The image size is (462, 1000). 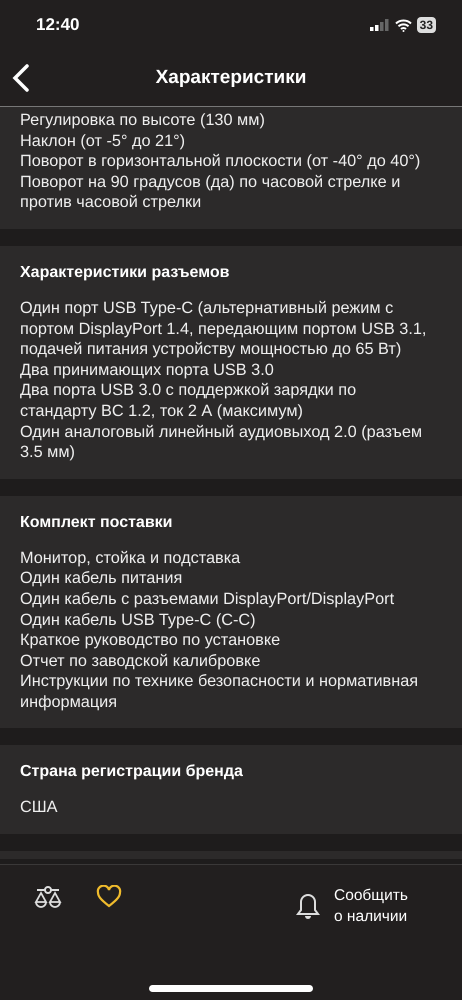 I want to click on bell-icon, so click(x=308, y=906).